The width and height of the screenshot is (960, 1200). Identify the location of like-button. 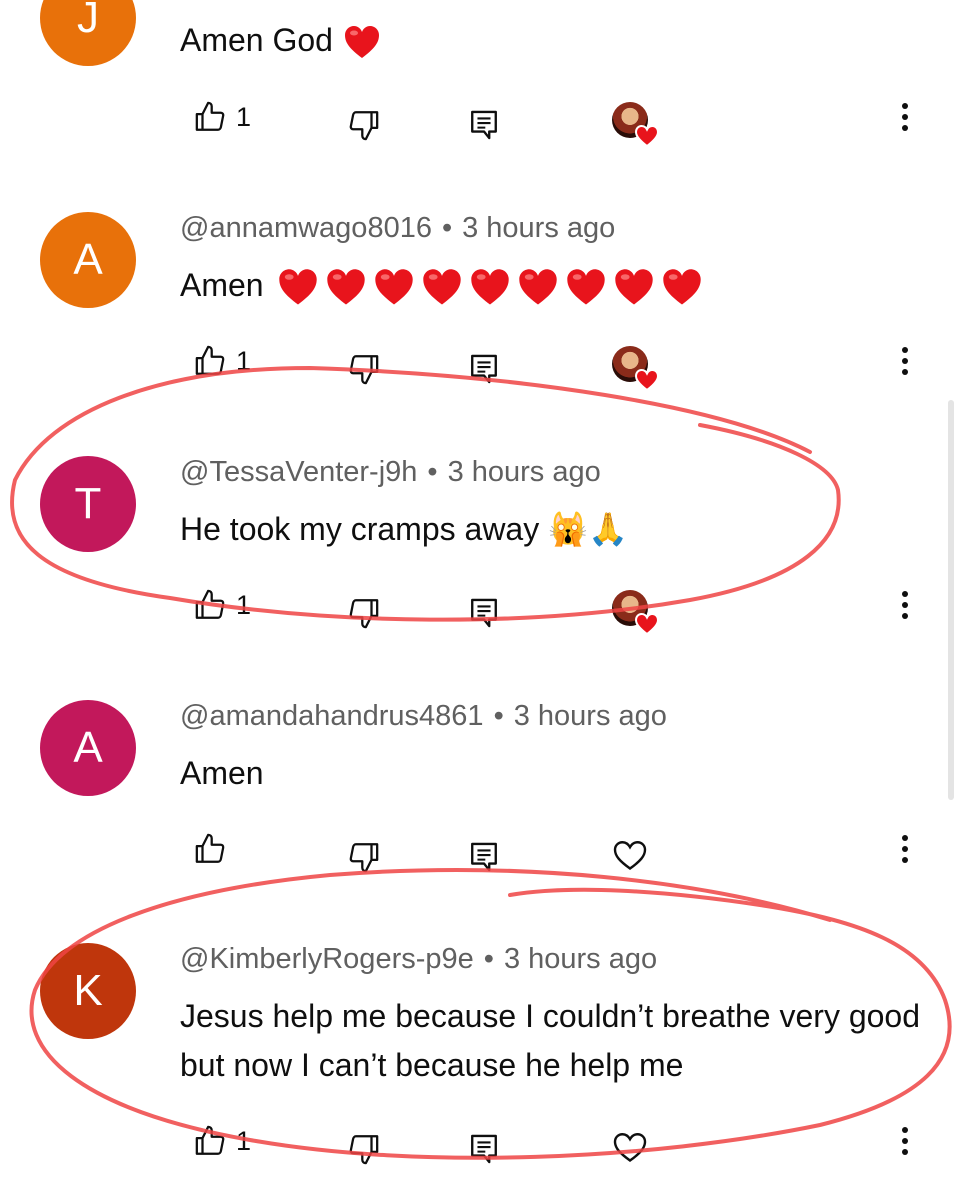
(215, 849).